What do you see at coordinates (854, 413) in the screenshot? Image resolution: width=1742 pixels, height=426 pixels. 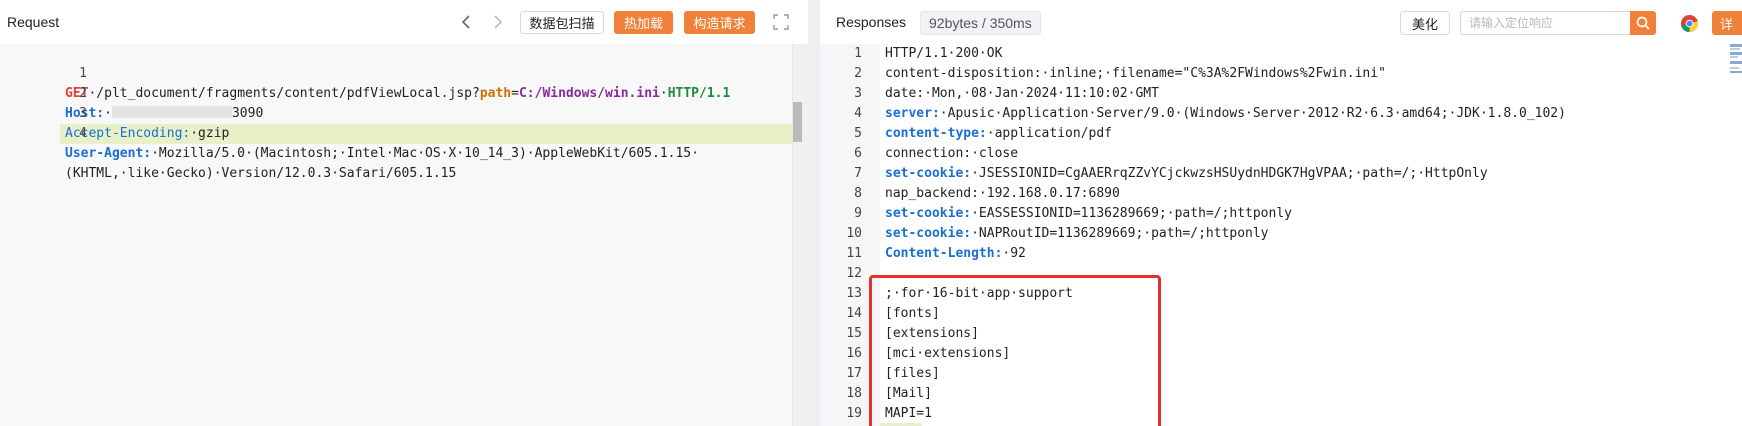 I see `line-number: 19` at bounding box center [854, 413].